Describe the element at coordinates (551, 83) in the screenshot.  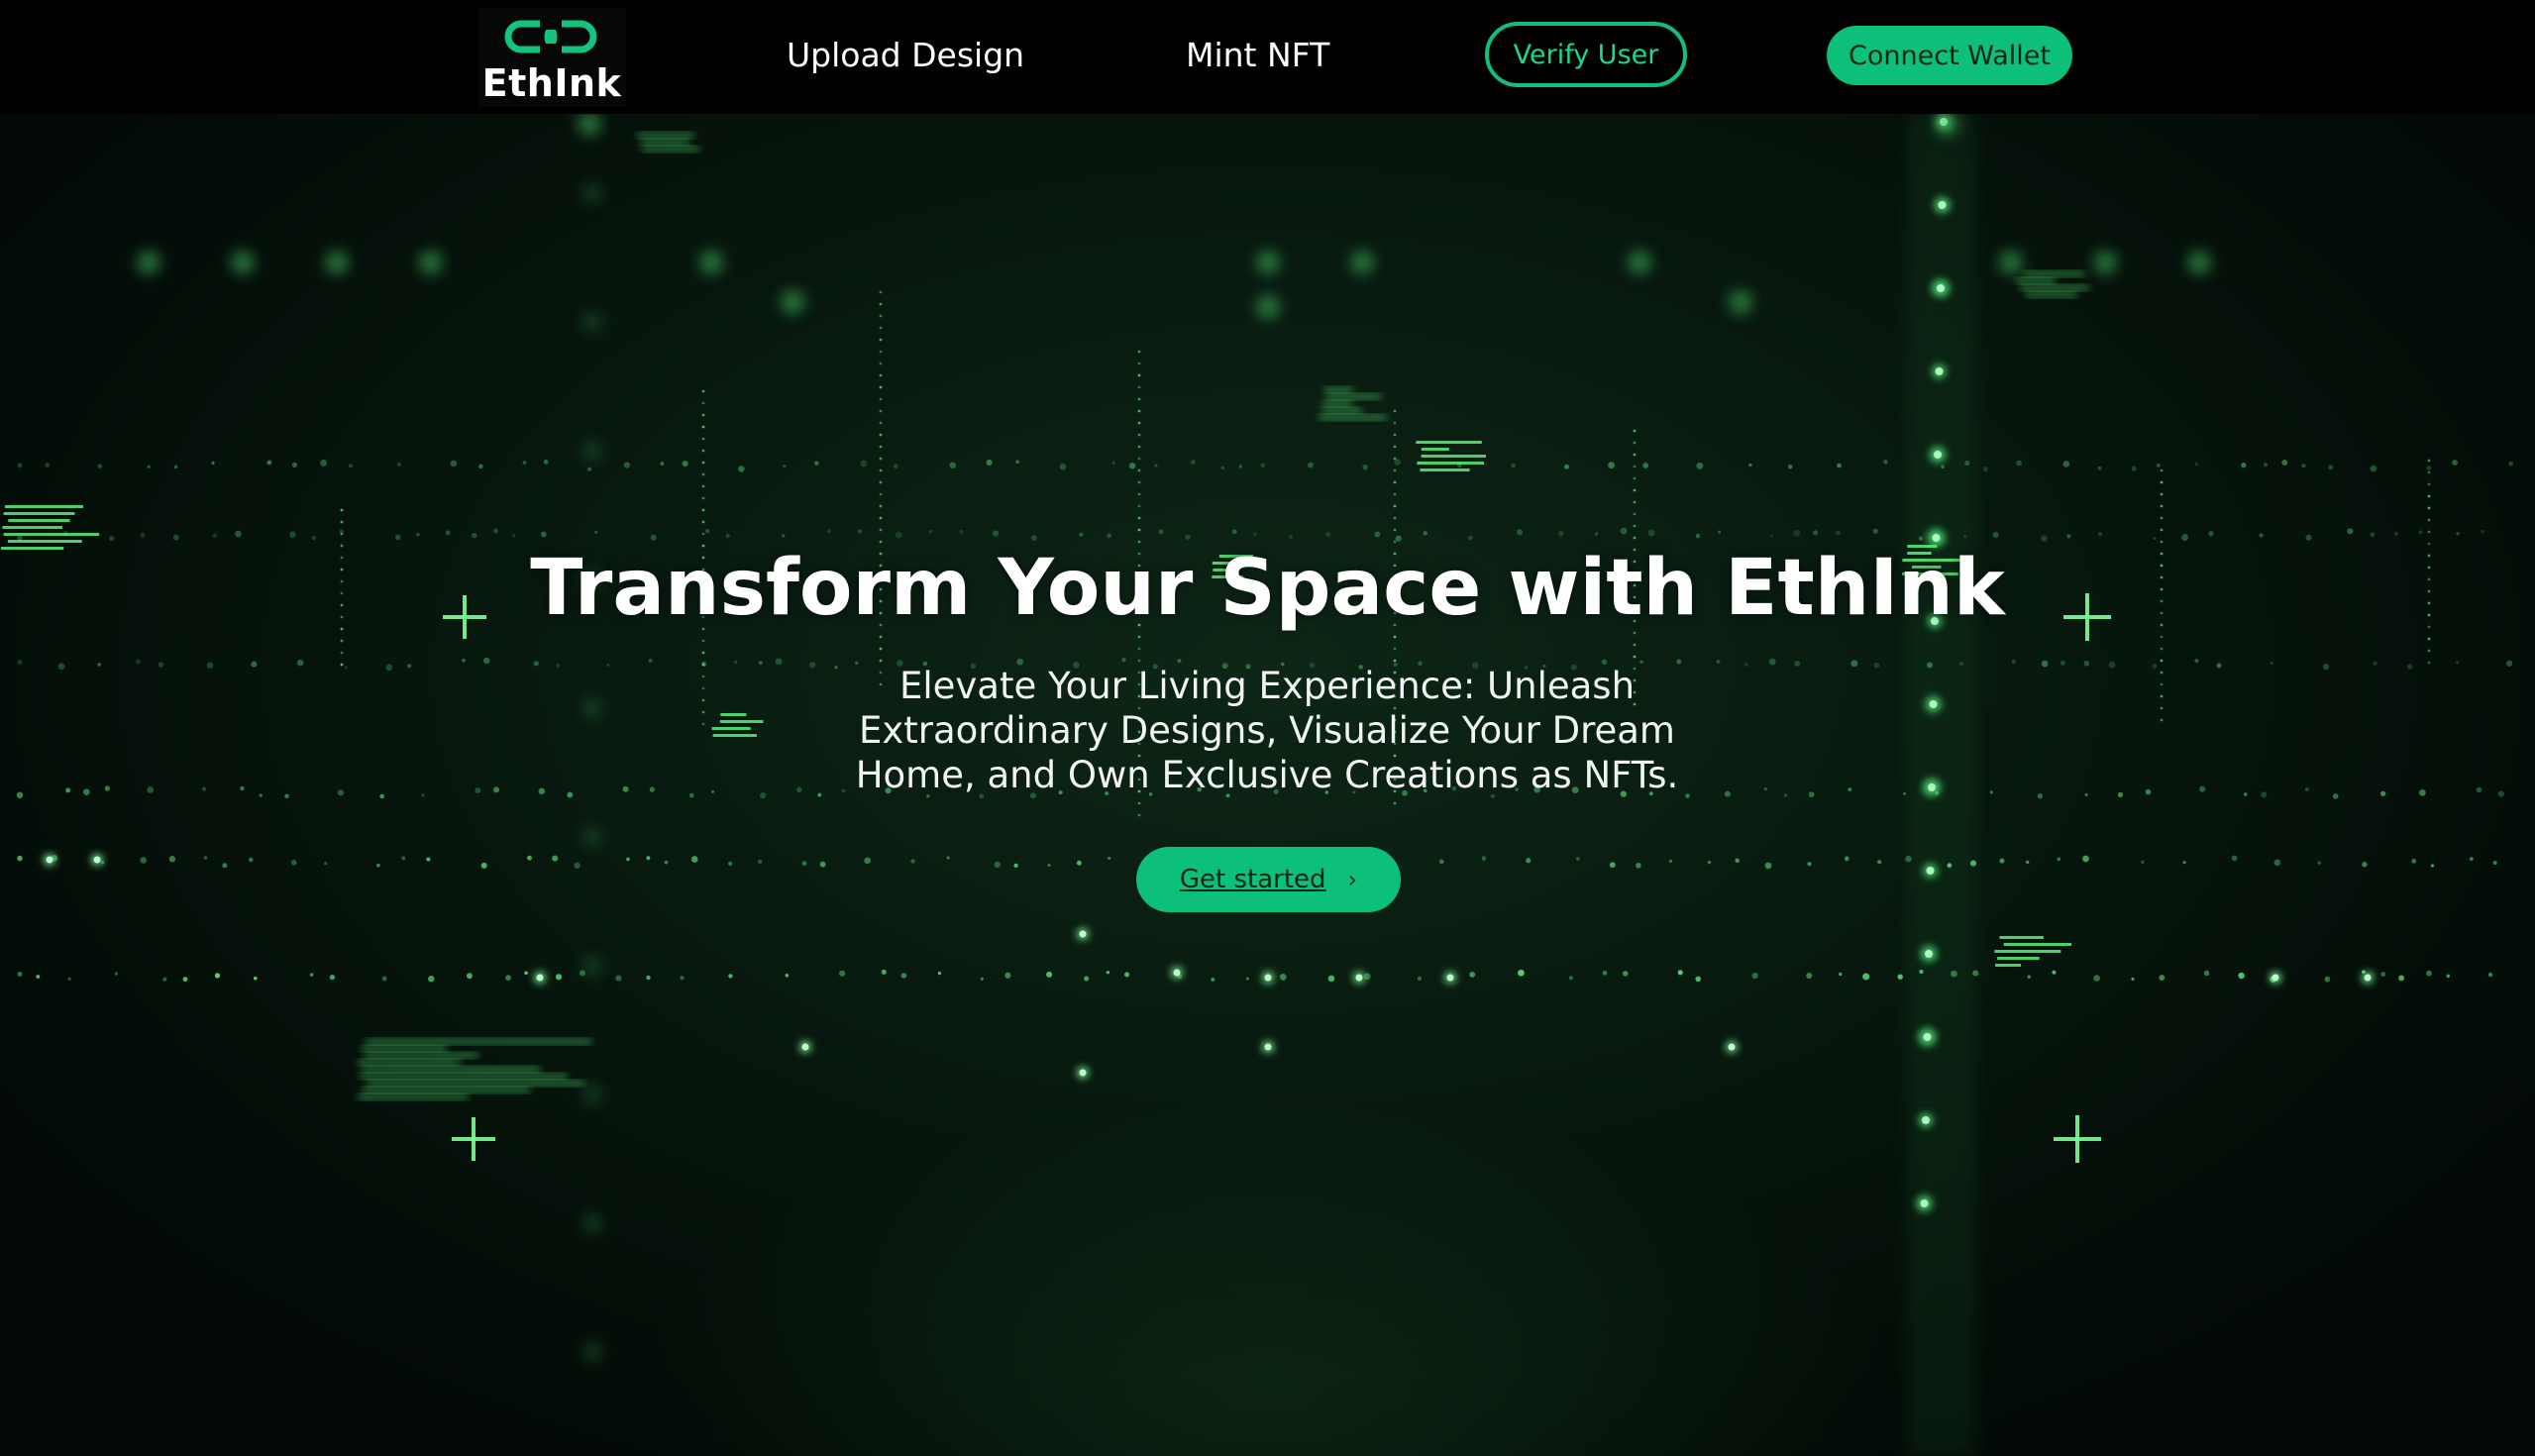
I see `brand-name: EthInk` at that location.